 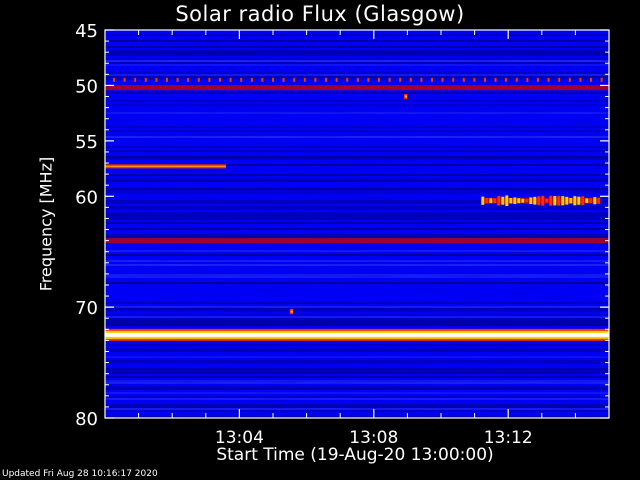 What do you see at coordinates (86, 142) in the screenshot?
I see `y-tick-label: 55` at bounding box center [86, 142].